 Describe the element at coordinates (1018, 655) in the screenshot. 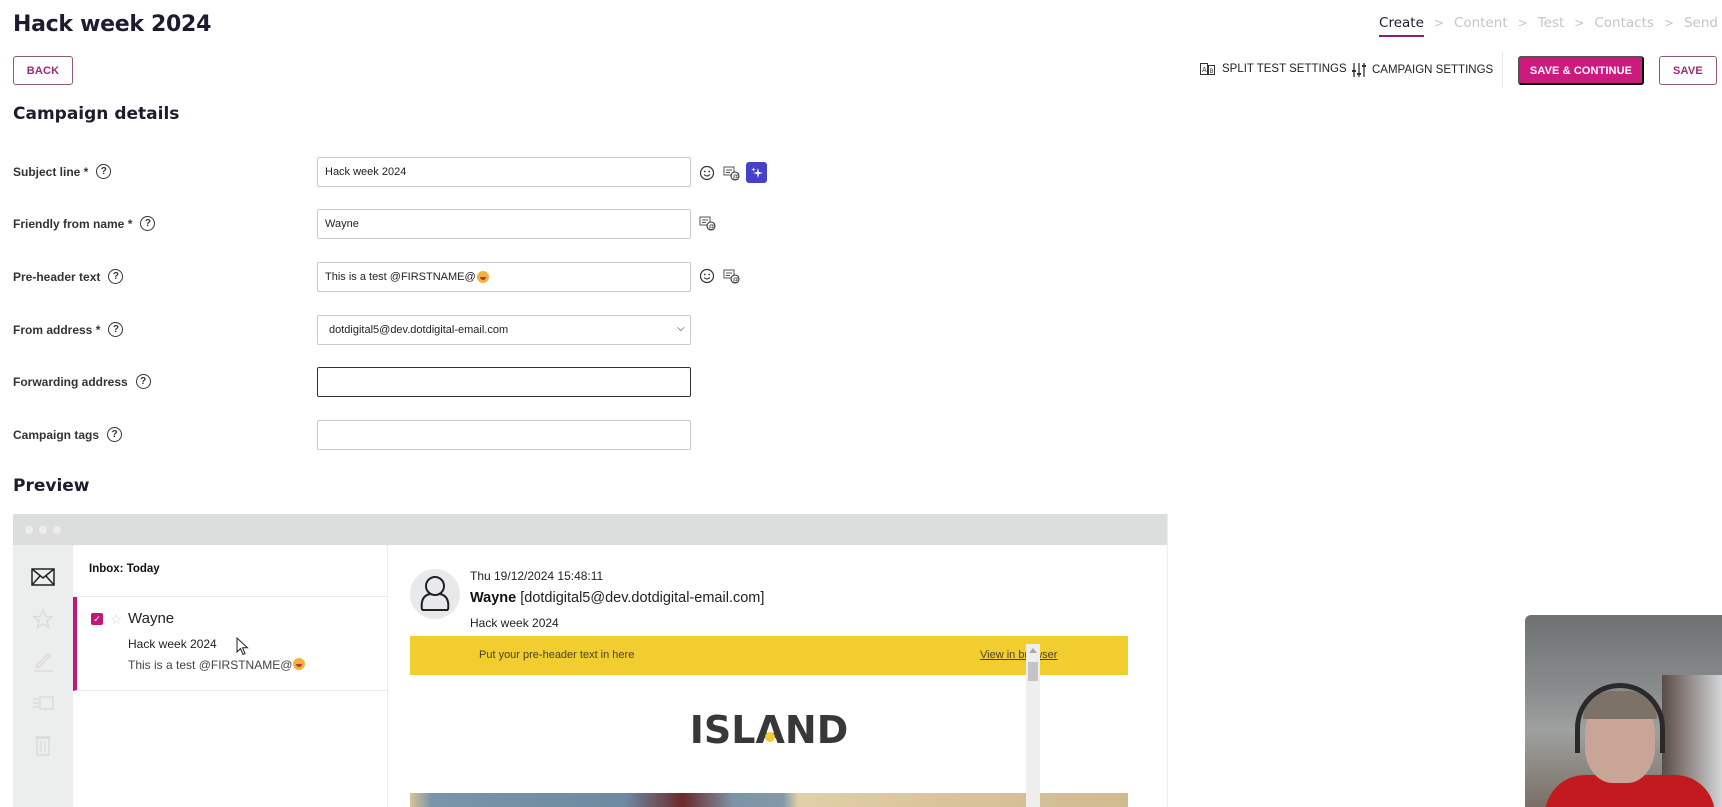

I see `view-in-browser-link: View in browser` at that location.